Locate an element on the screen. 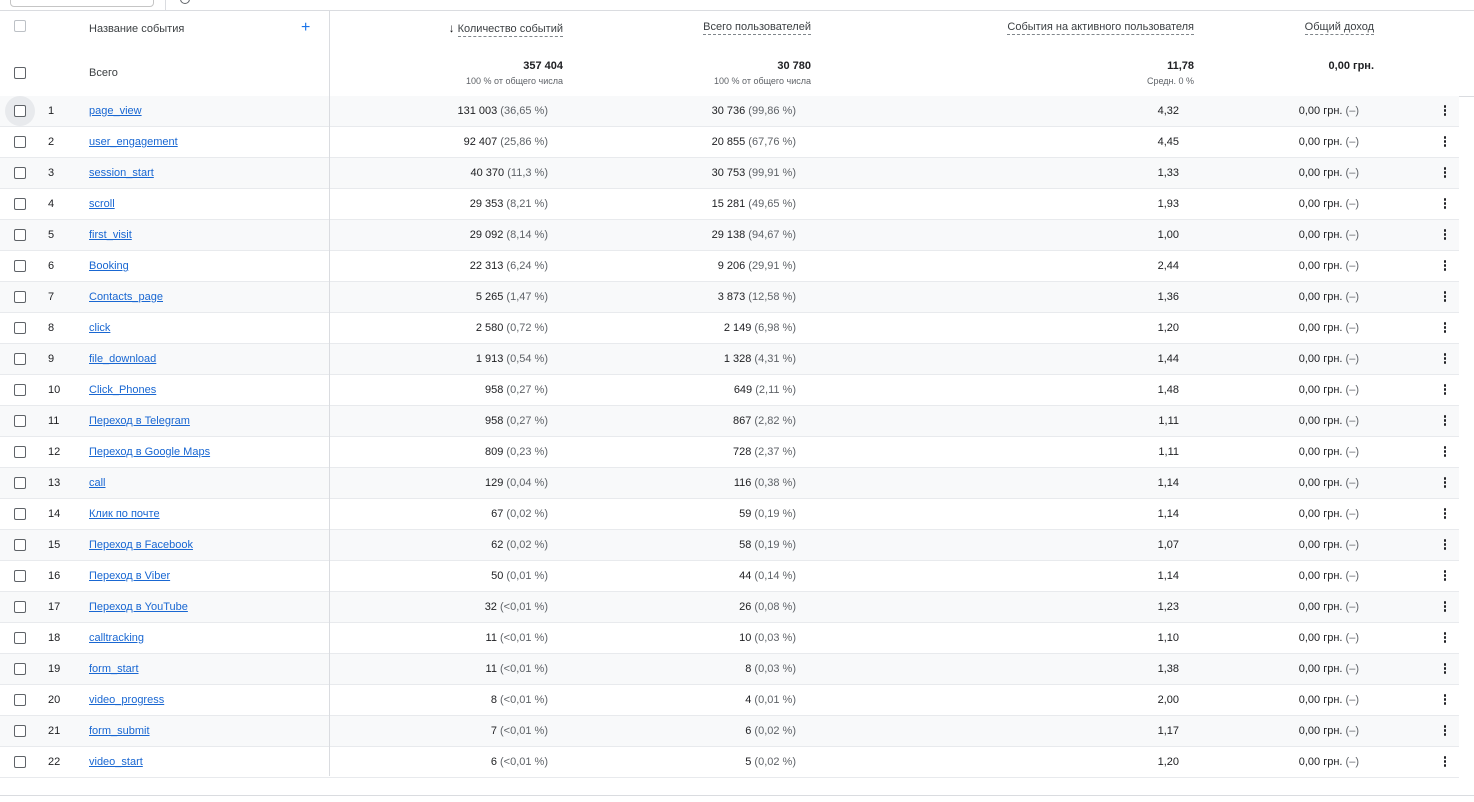  event-name-link: click is located at coordinates (99, 328).